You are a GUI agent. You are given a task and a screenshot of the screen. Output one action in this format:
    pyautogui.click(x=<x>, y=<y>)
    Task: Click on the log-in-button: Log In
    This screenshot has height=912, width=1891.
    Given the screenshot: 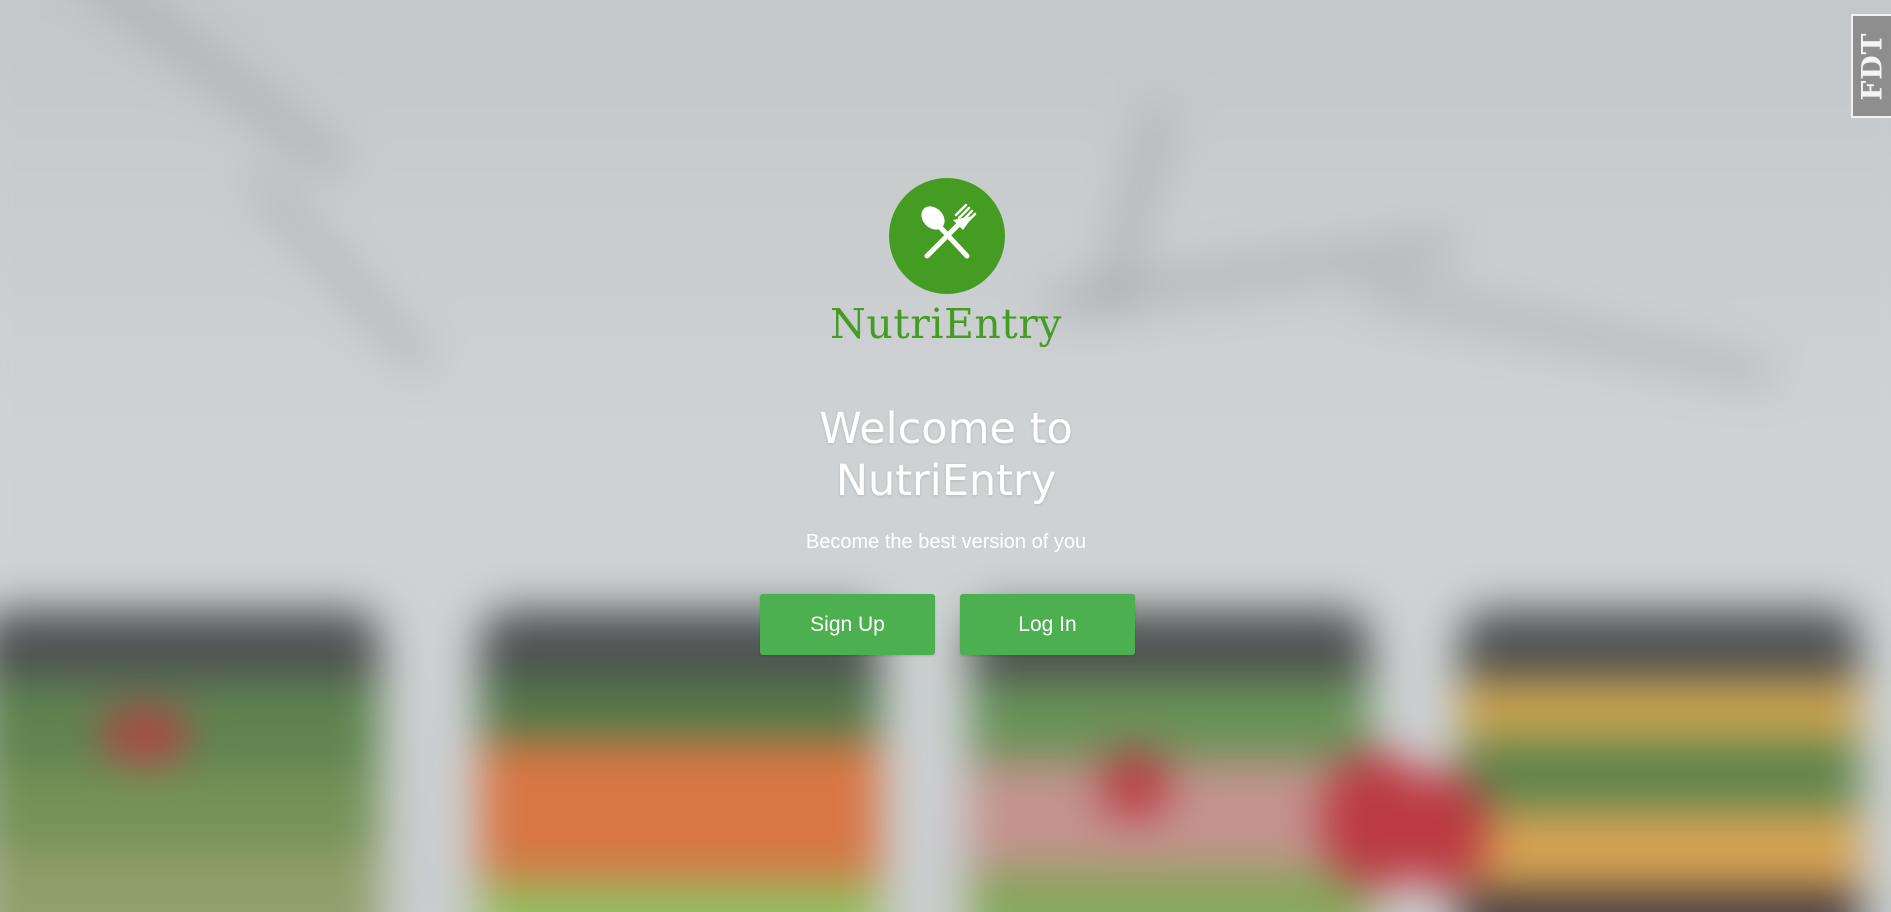 What is the action you would take?
    pyautogui.click(x=1047, y=624)
    